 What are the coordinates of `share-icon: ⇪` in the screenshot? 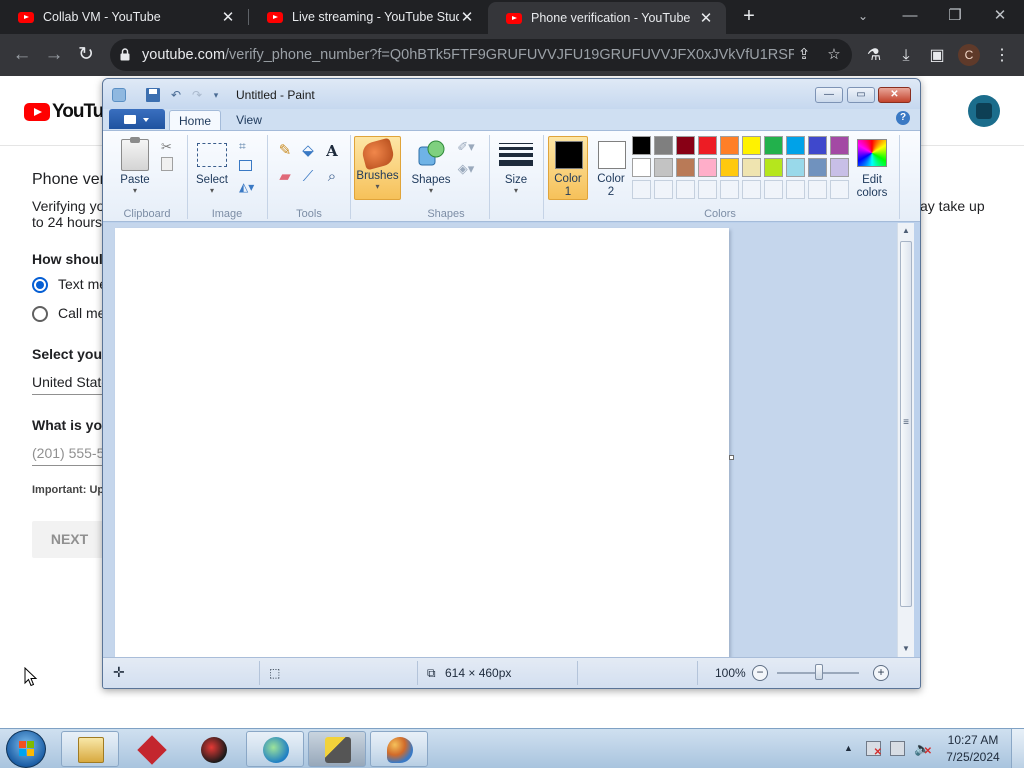 It's located at (804, 55).